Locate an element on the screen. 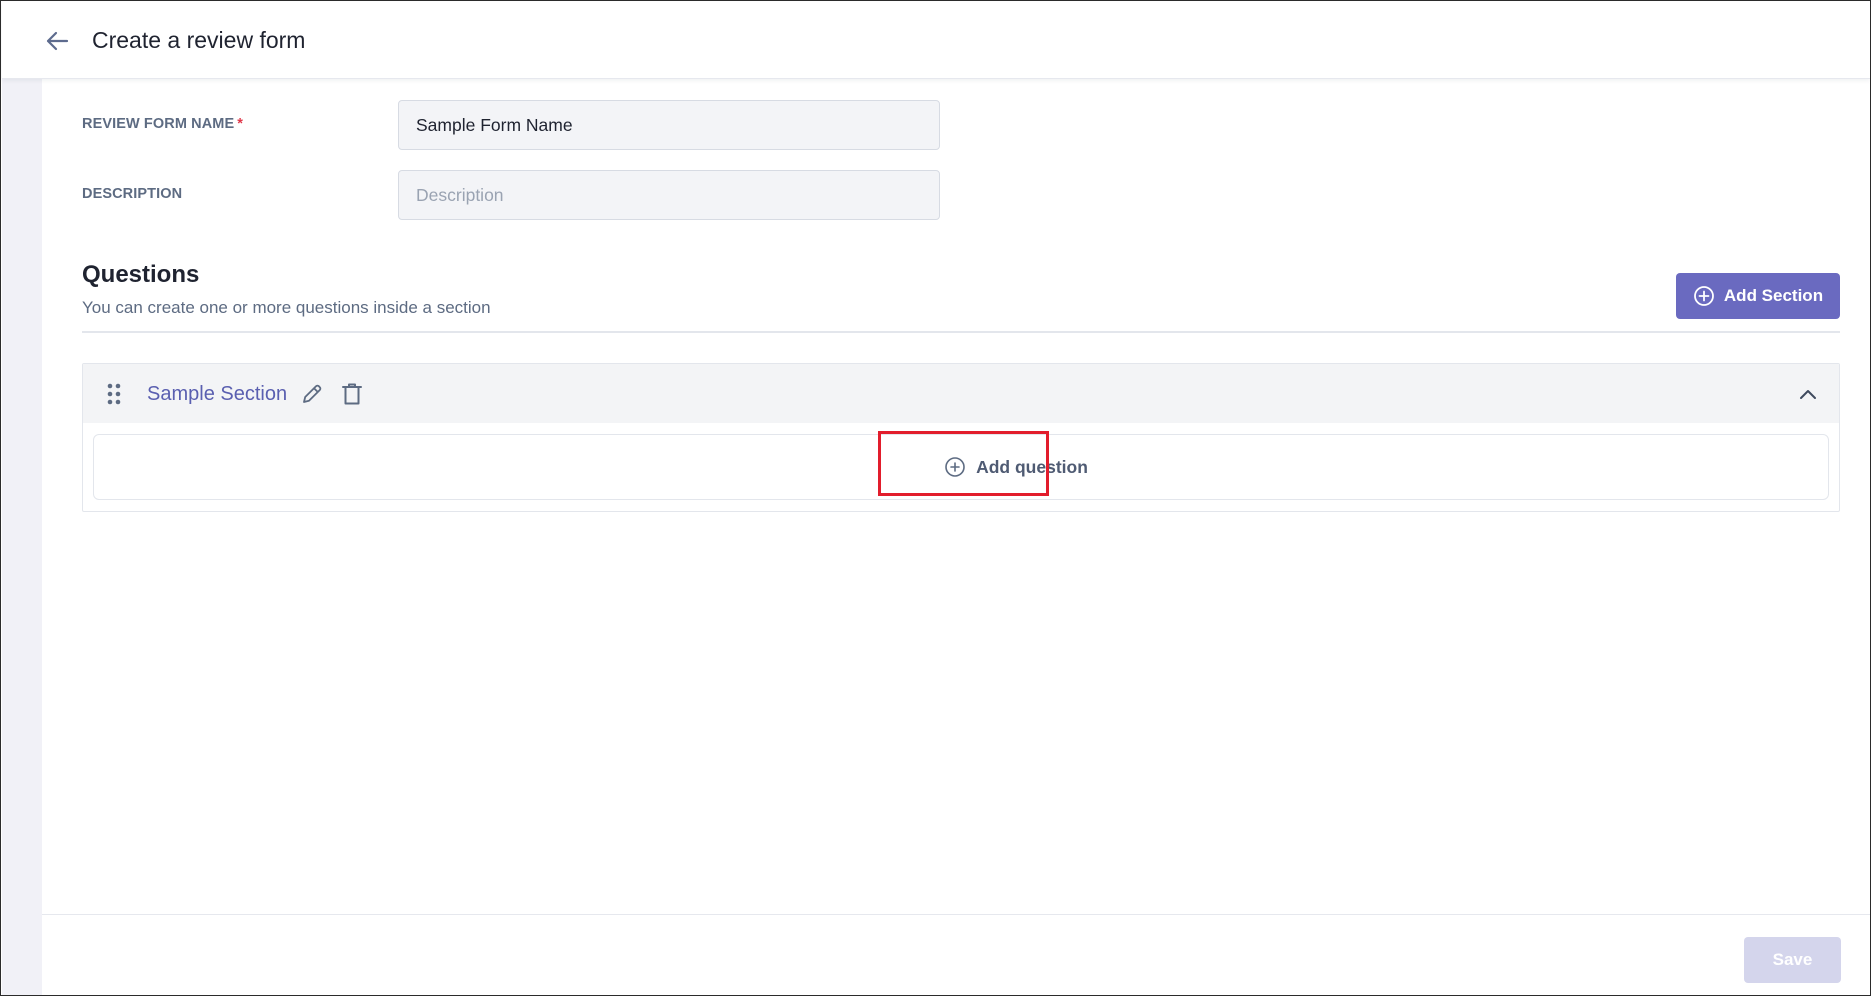  edit-section-button is located at coordinates (312, 394).